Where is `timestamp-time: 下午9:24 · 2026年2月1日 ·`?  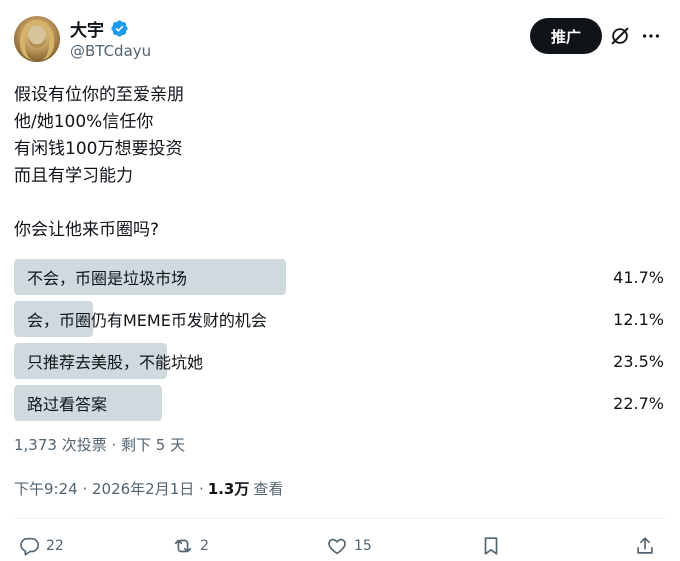
timestamp-time: 下午9:24 · 2026年2月1日 · is located at coordinates (109, 488).